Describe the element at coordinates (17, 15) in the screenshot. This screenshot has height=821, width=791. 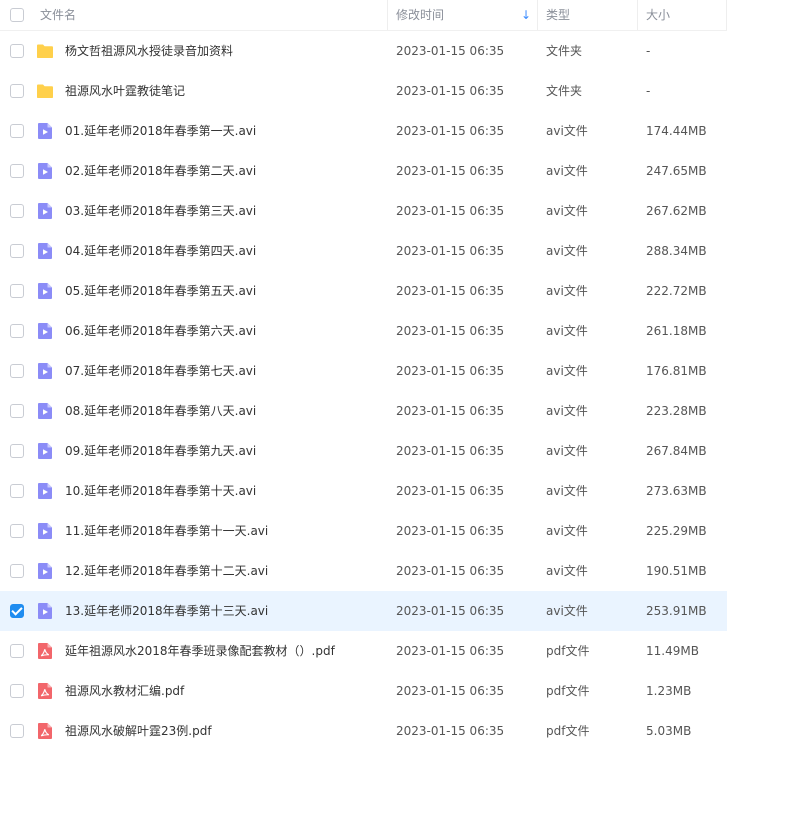
I see `select-all-checkbox` at that location.